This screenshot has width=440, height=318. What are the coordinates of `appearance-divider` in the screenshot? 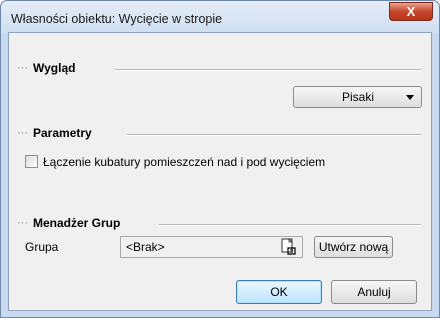 It's located at (268, 70).